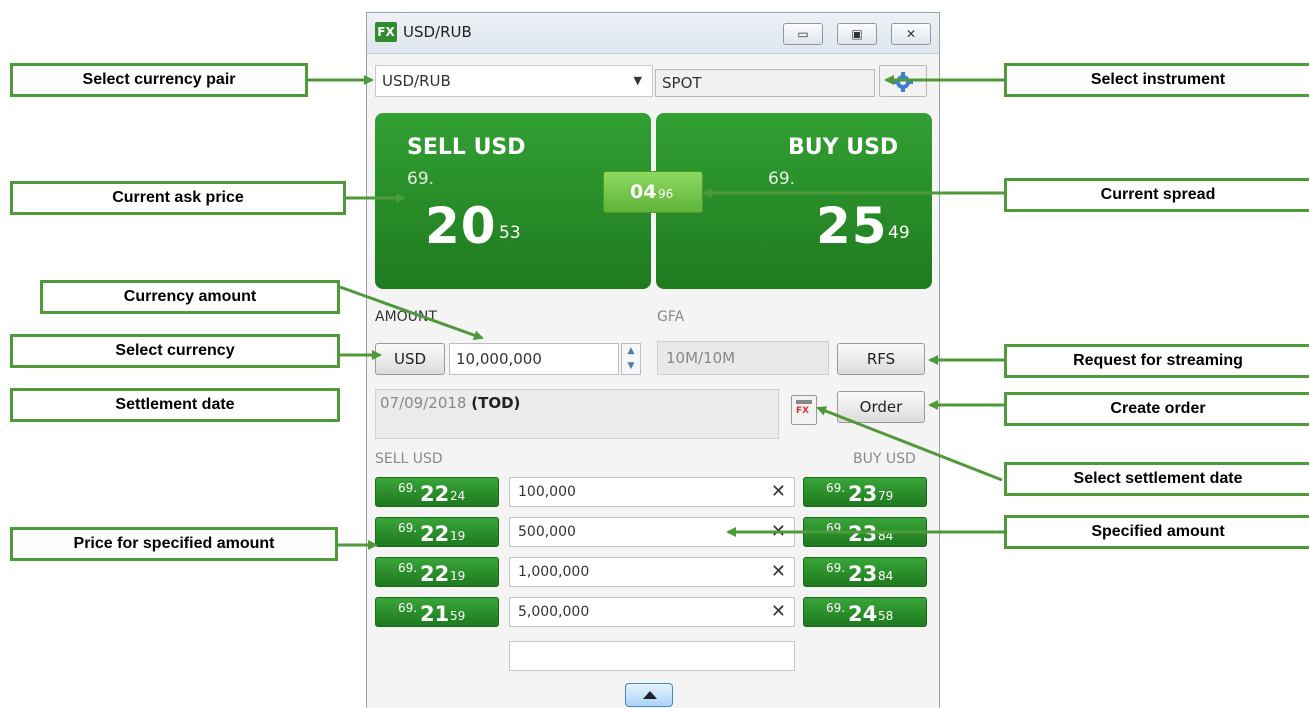 This screenshot has height=708, width=1309. What do you see at coordinates (175, 351) in the screenshot?
I see `callout-select-currency: Select currency` at bounding box center [175, 351].